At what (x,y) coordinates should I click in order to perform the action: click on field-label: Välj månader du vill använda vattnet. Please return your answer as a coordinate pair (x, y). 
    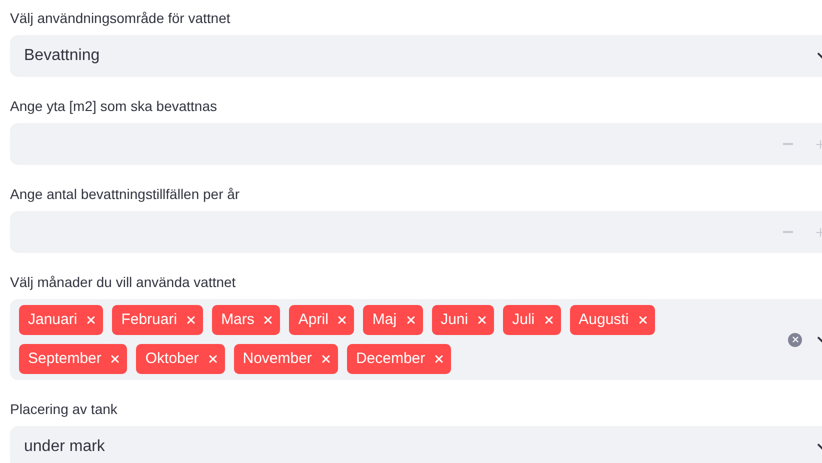
    Looking at the image, I should click on (123, 282).